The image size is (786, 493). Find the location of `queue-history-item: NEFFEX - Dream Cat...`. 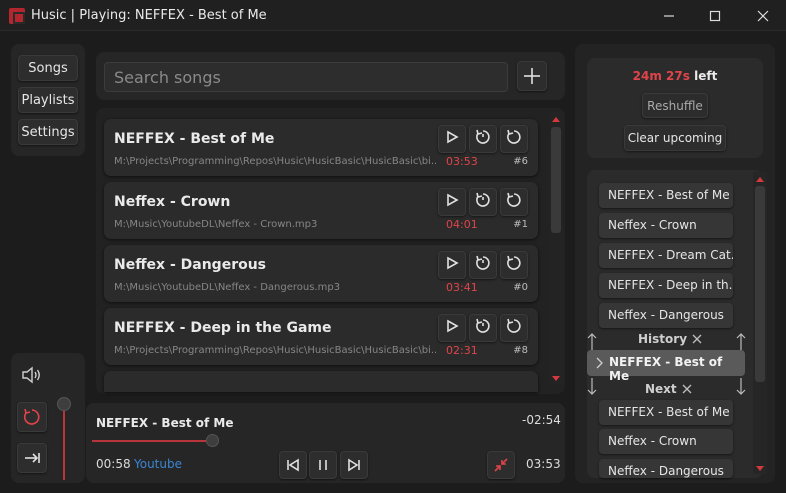

queue-history-item: NEFFEX - Dream Cat... is located at coordinates (666, 255).